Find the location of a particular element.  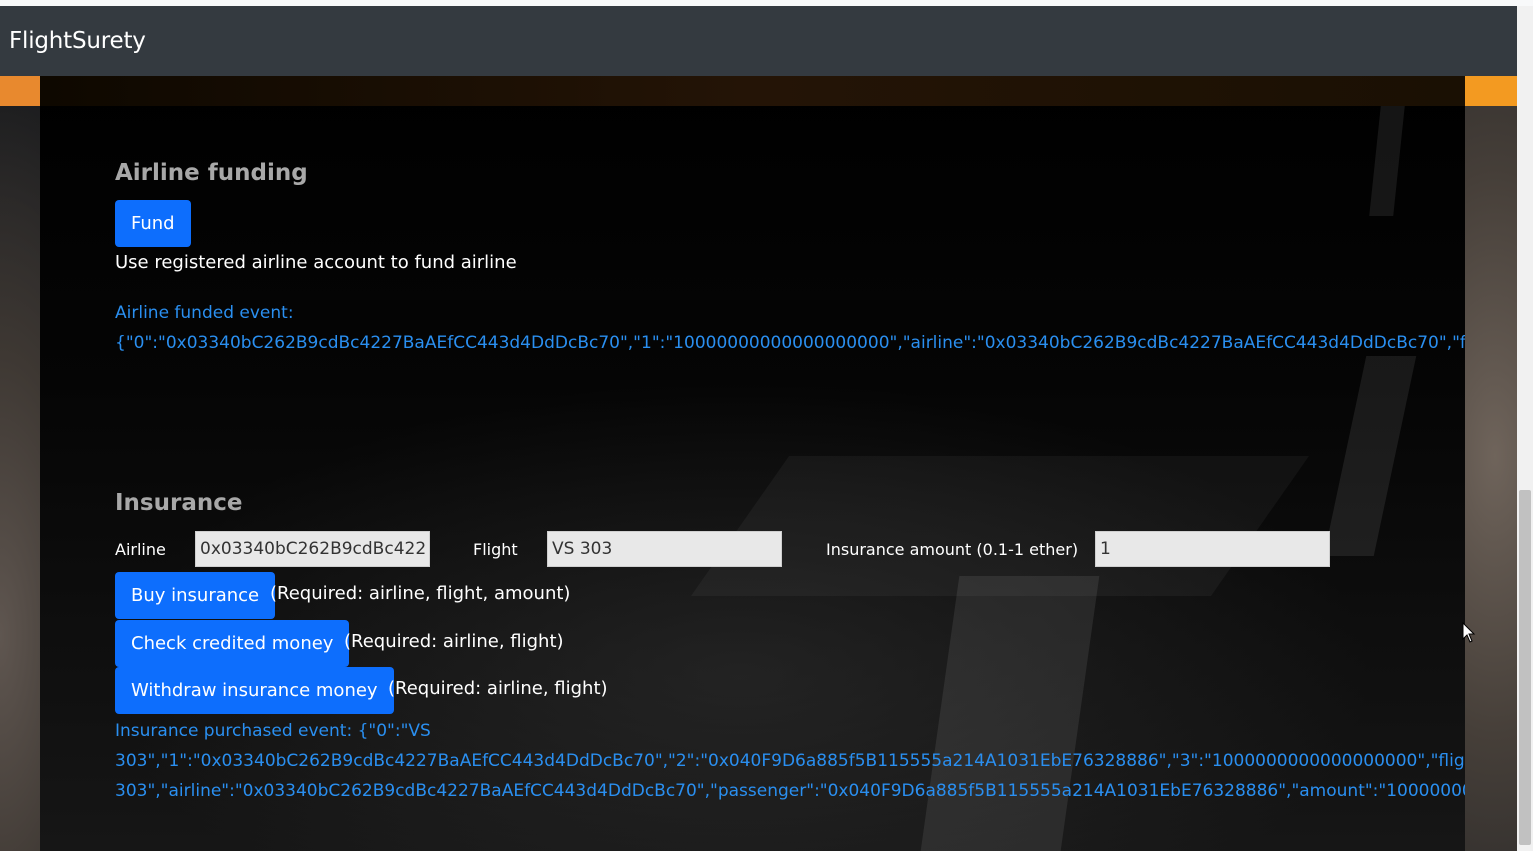

airline-label: Airline is located at coordinates (140, 549).